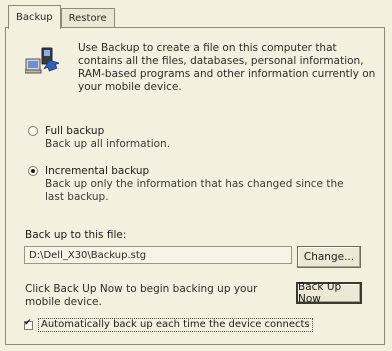 The width and height of the screenshot is (392, 351). I want to click on incremental-backup-radio, so click(33, 171).